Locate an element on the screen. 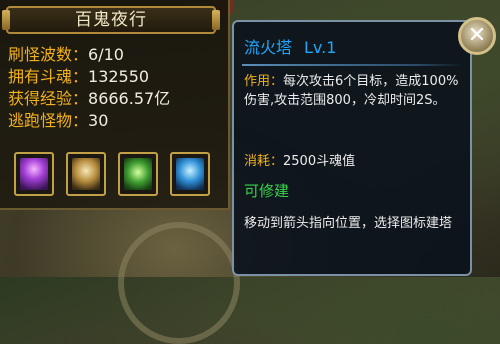 This screenshot has width=500, height=344. stat-label: 拥有斗魂： is located at coordinates (48, 76).